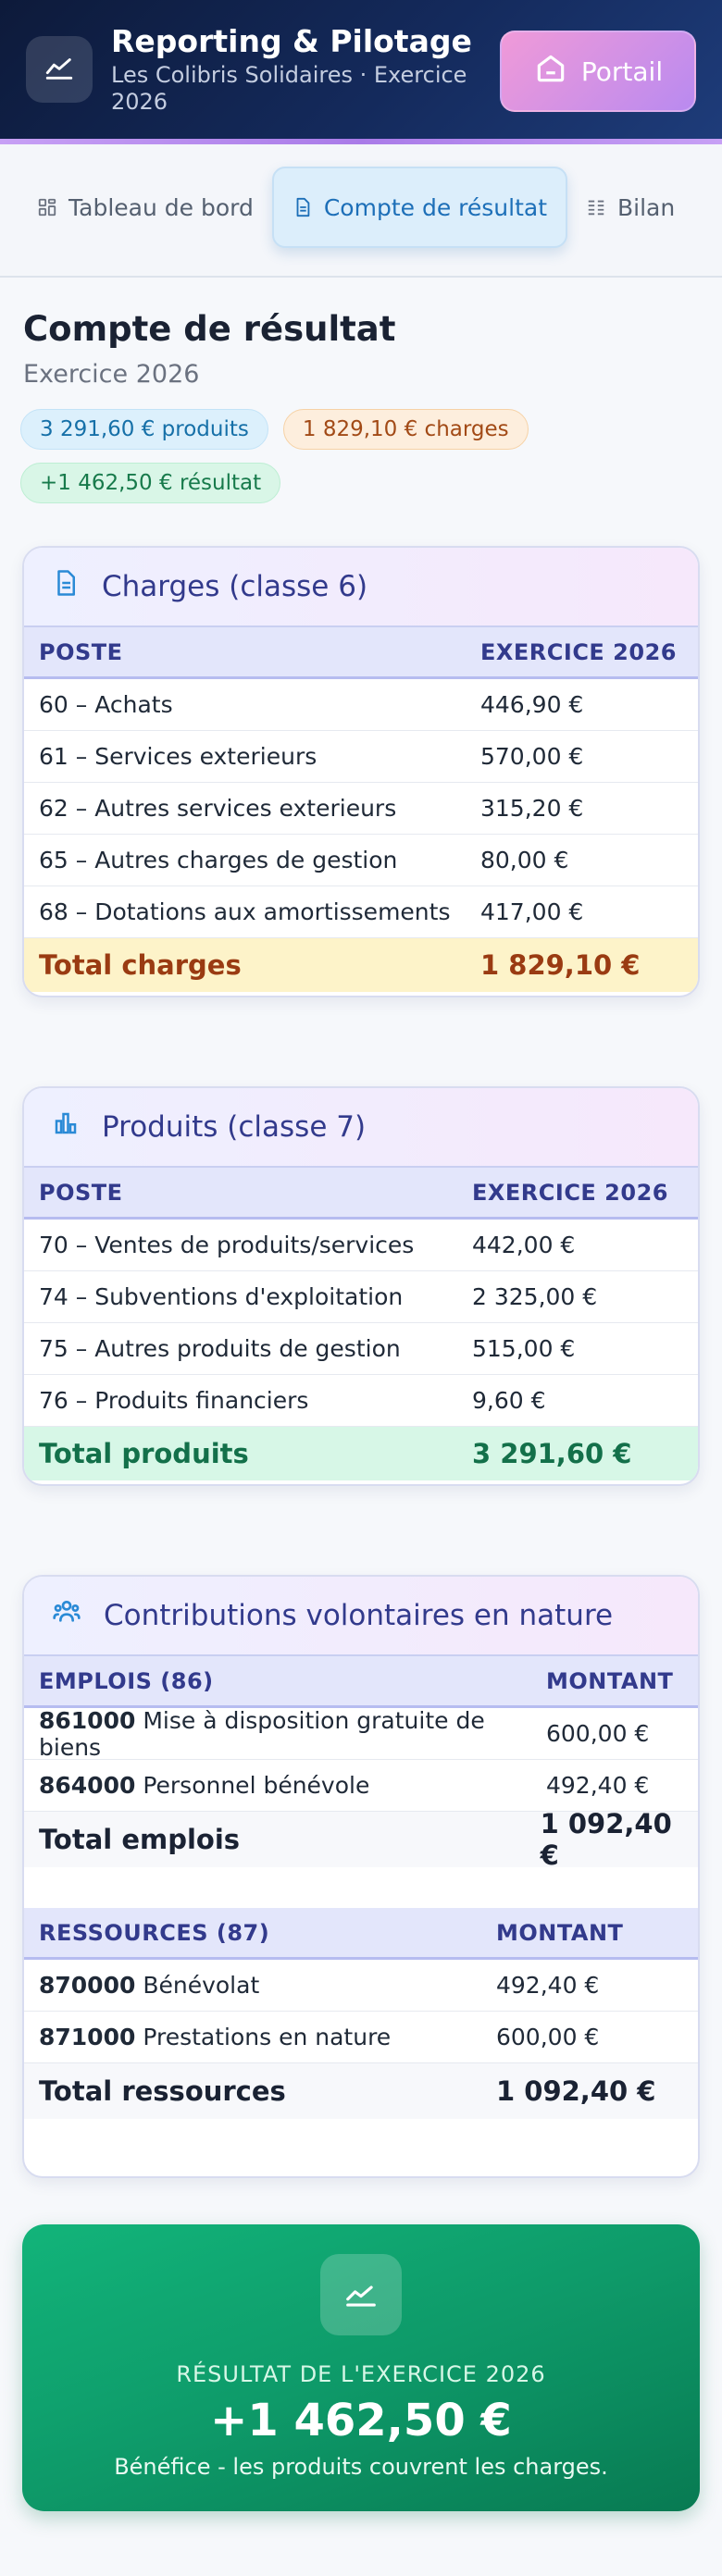 This screenshot has width=722, height=2576. Describe the element at coordinates (361, 1682) in the screenshot. I see `emplois-table-header: EMPLOIS (86) MONTANT` at that location.